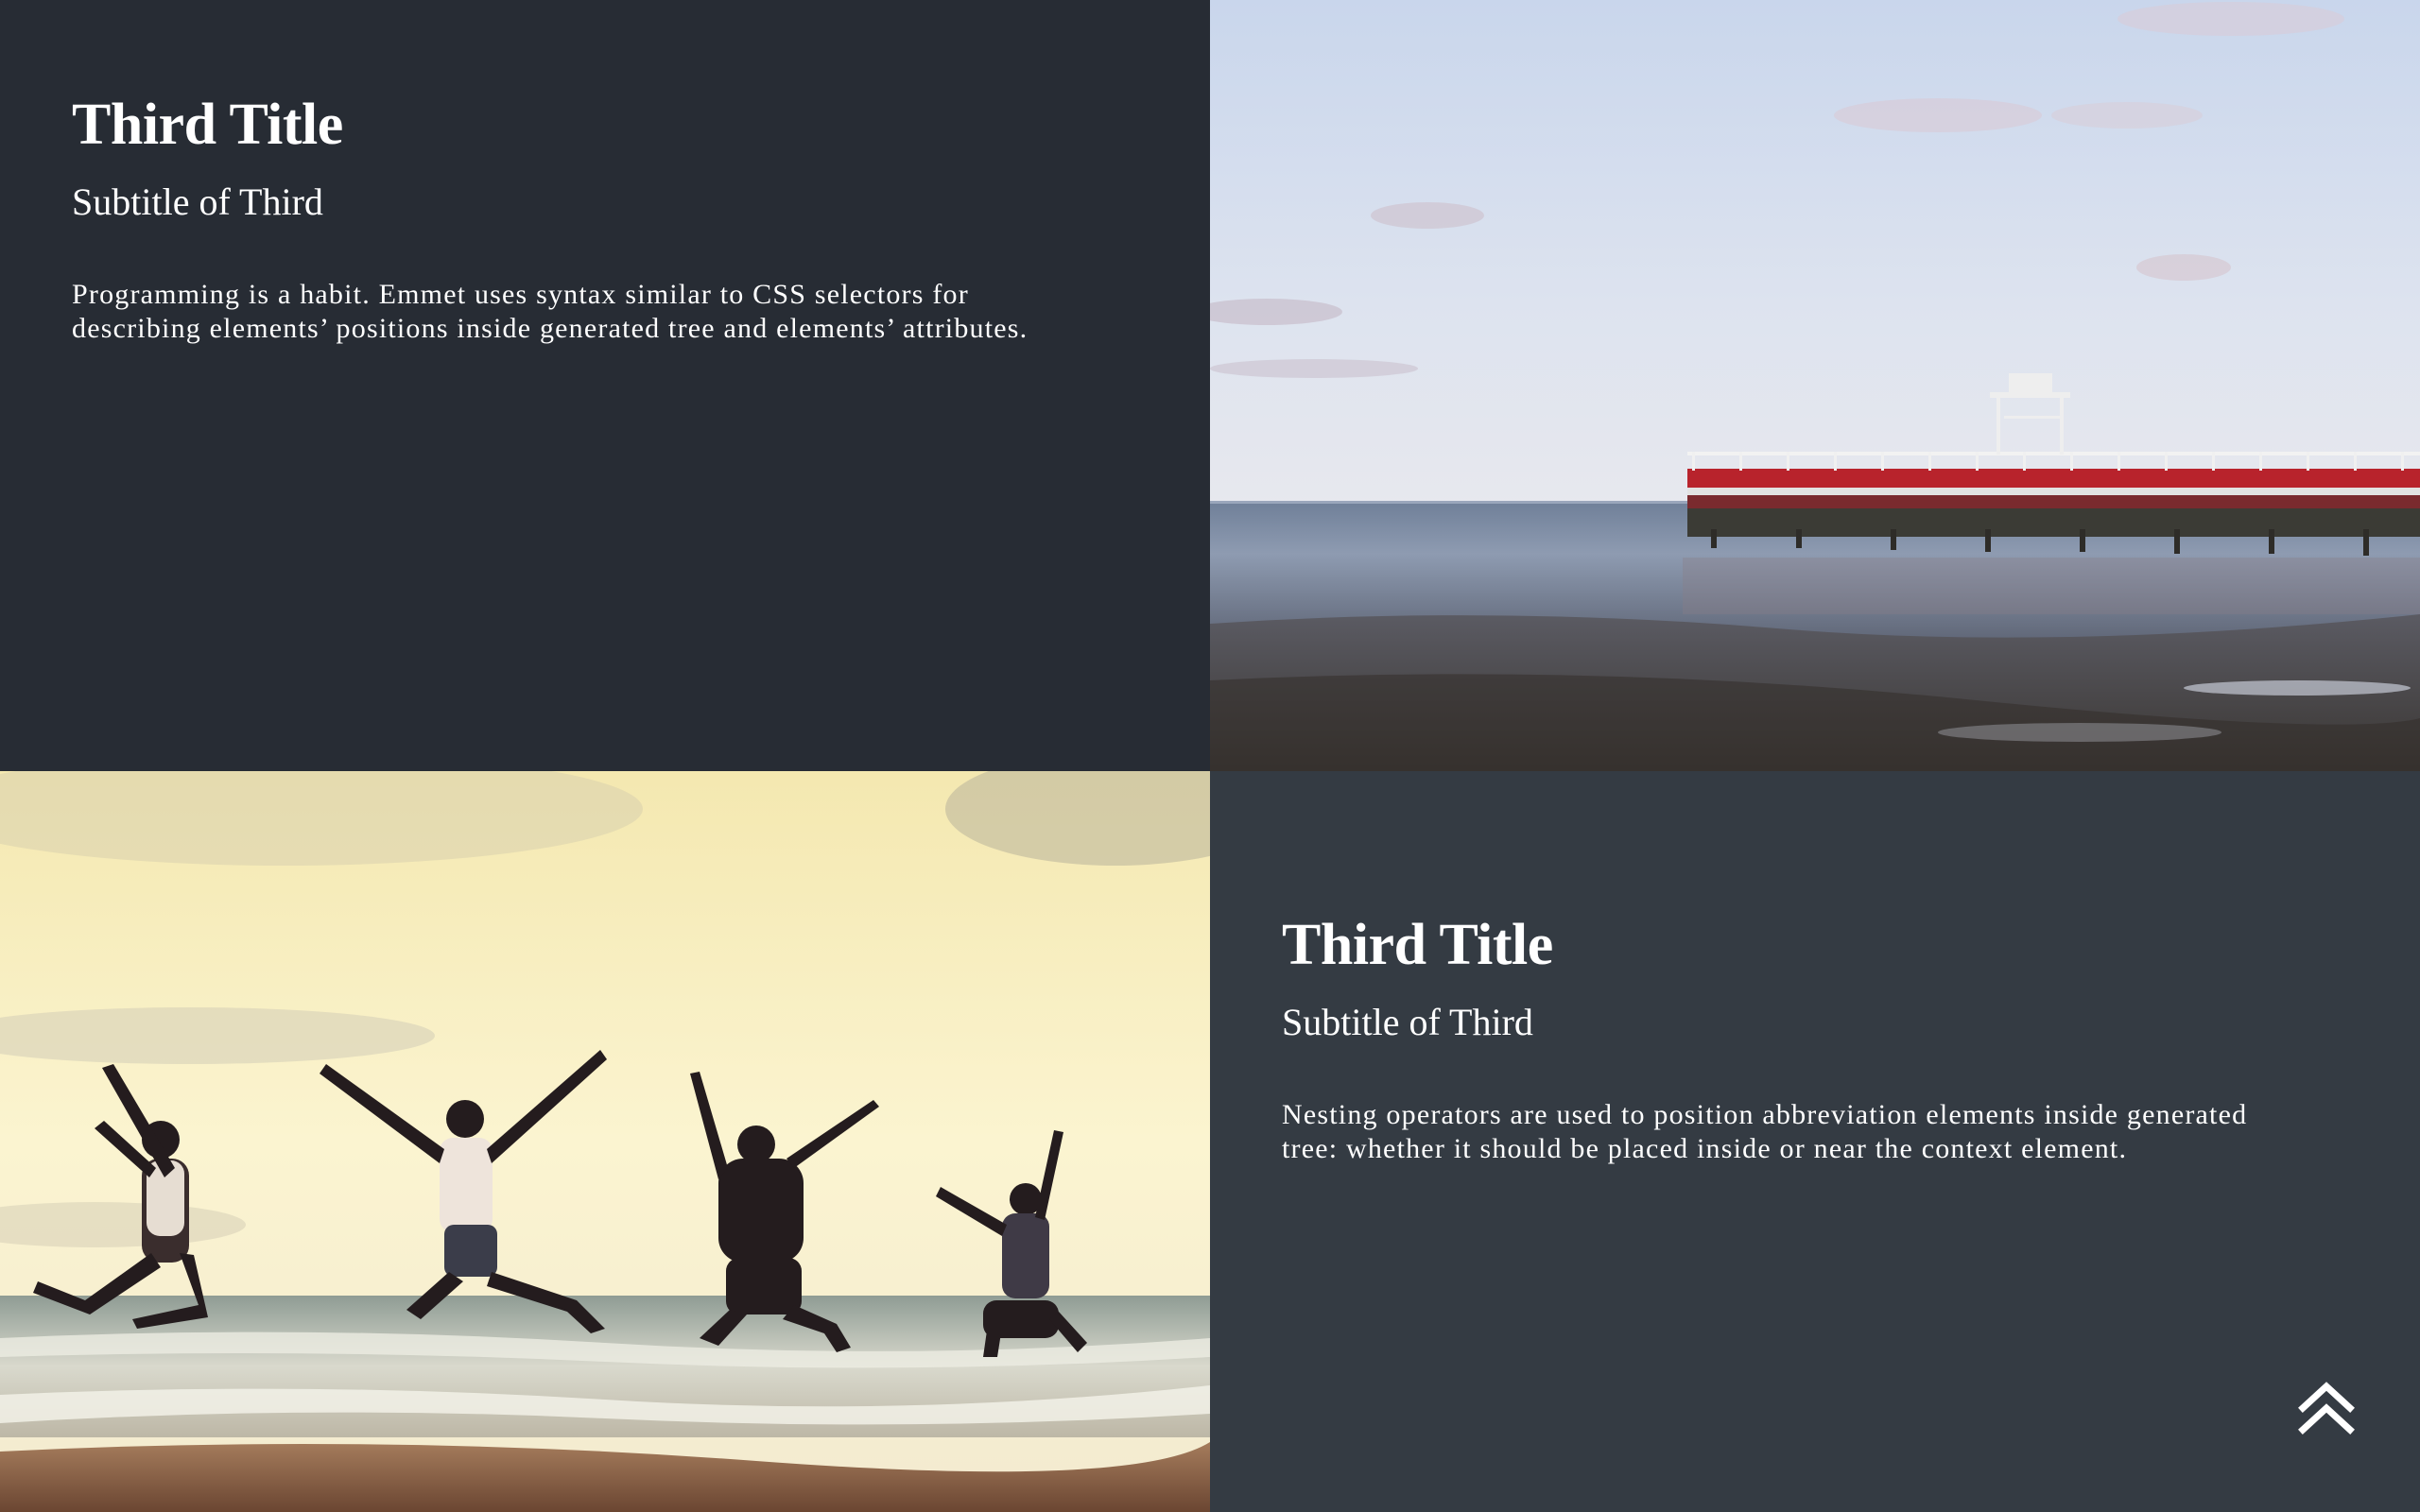  I want to click on double-chevron-up-icon, so click(2326, 1408).